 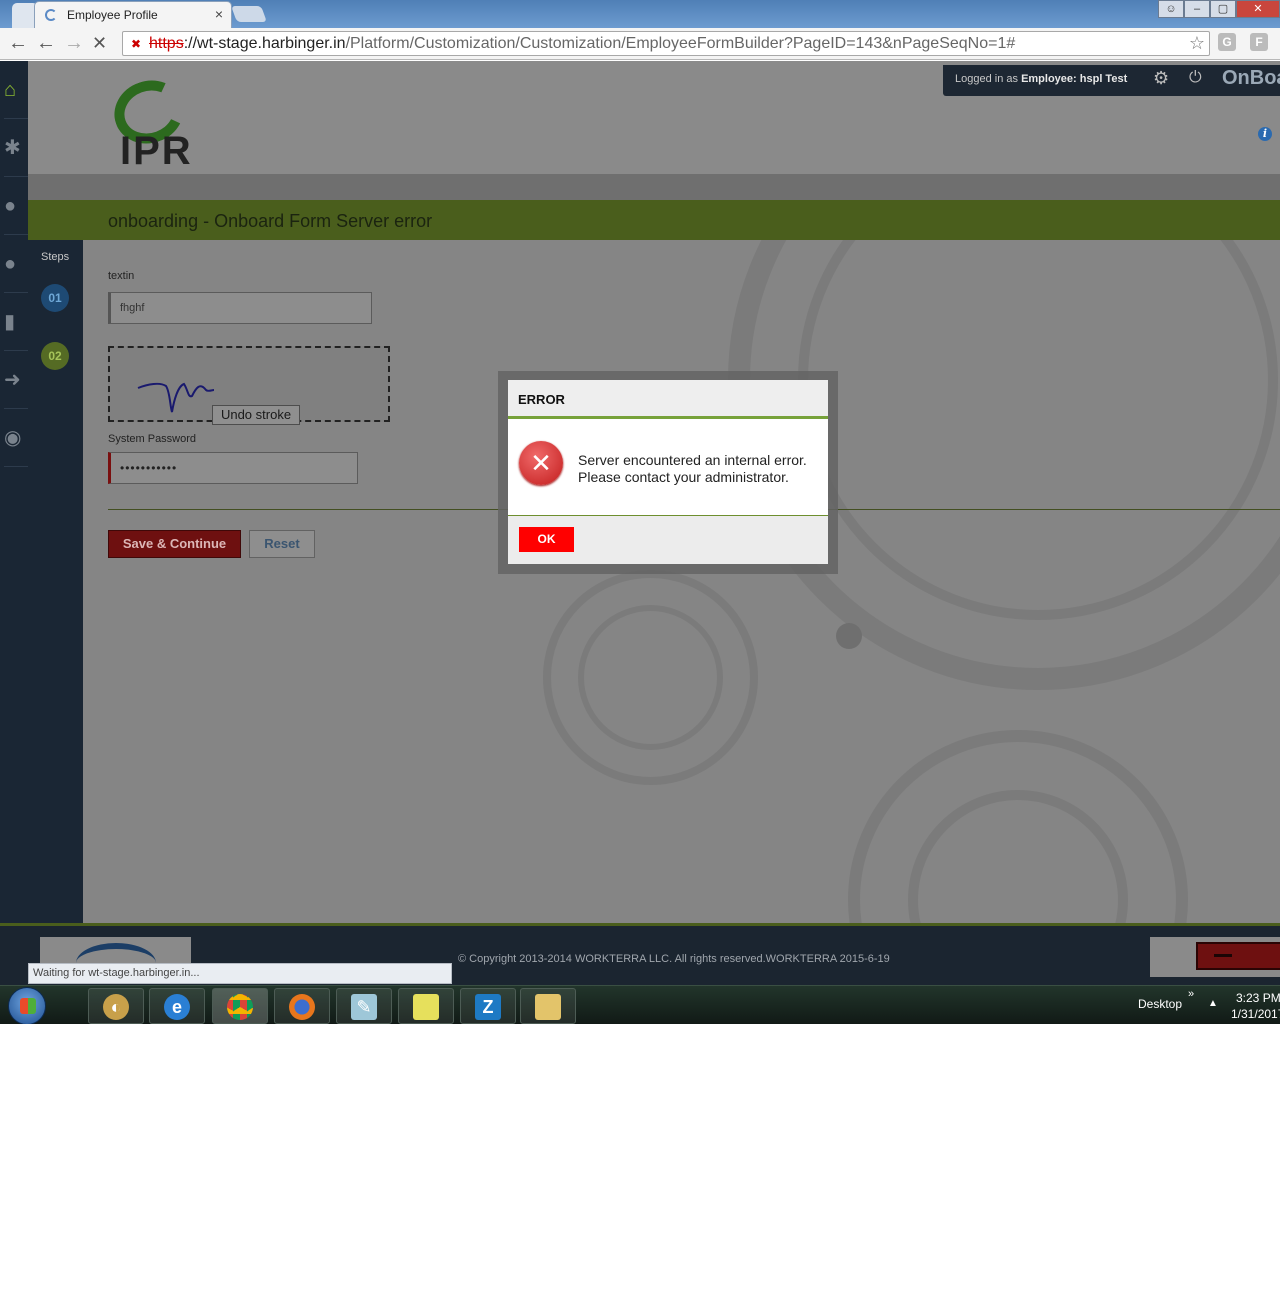 What do you see at coordinates (1191, 994) in the screenshot?
I see `chevron-right-icon: »` at bounding box center [1191, 994].